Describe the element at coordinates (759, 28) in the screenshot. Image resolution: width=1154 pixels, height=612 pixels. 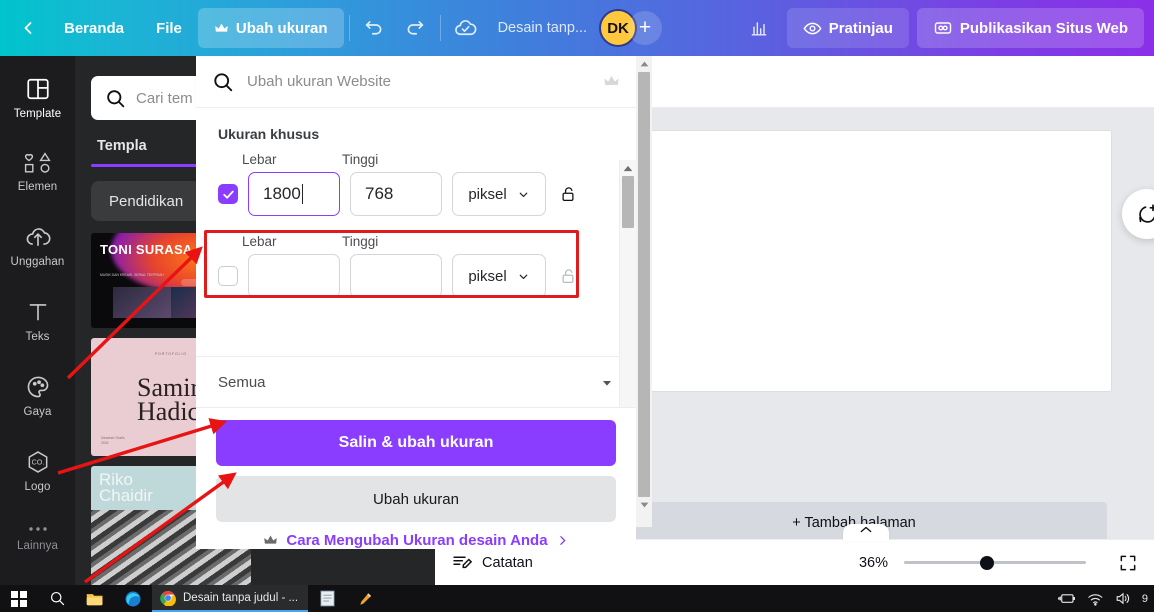
I see `stats-button` at that location.